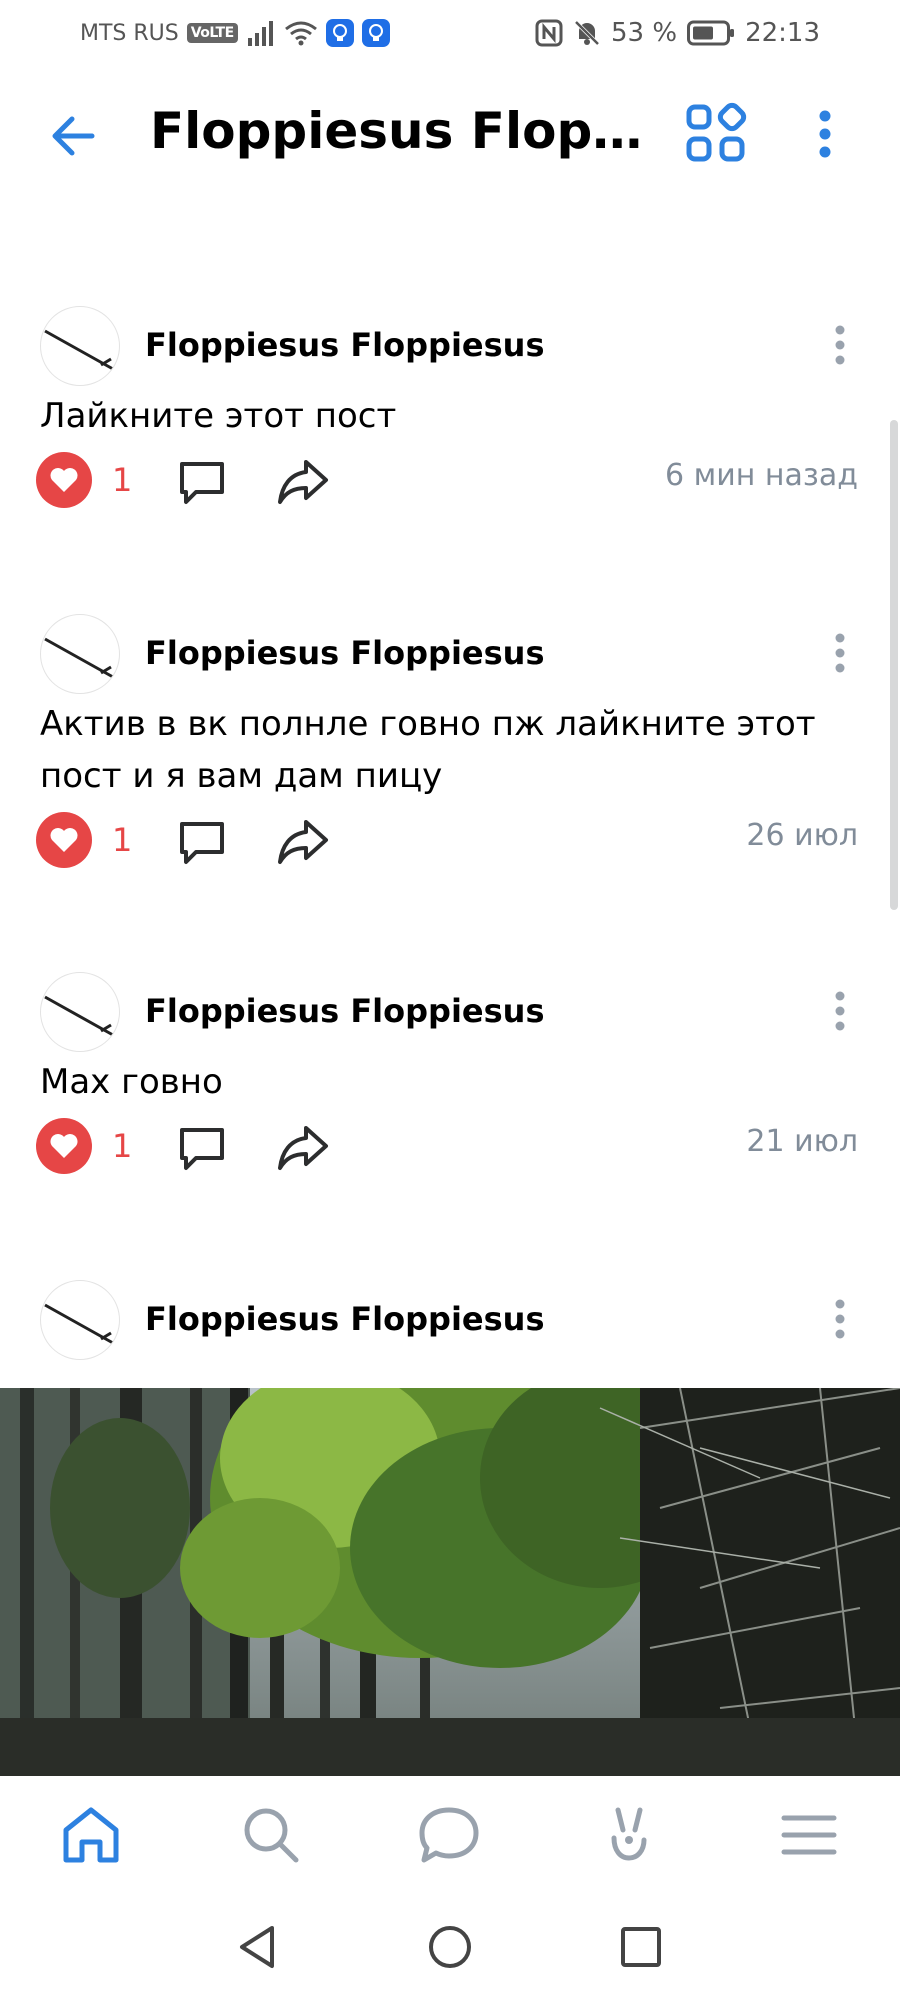 The height and width of the screenshot is (2000, 900). What do you see at coordinates (644, 33) in the screenshot?
I see `battery-percent: 53 %` at bounding box center [644, 33].